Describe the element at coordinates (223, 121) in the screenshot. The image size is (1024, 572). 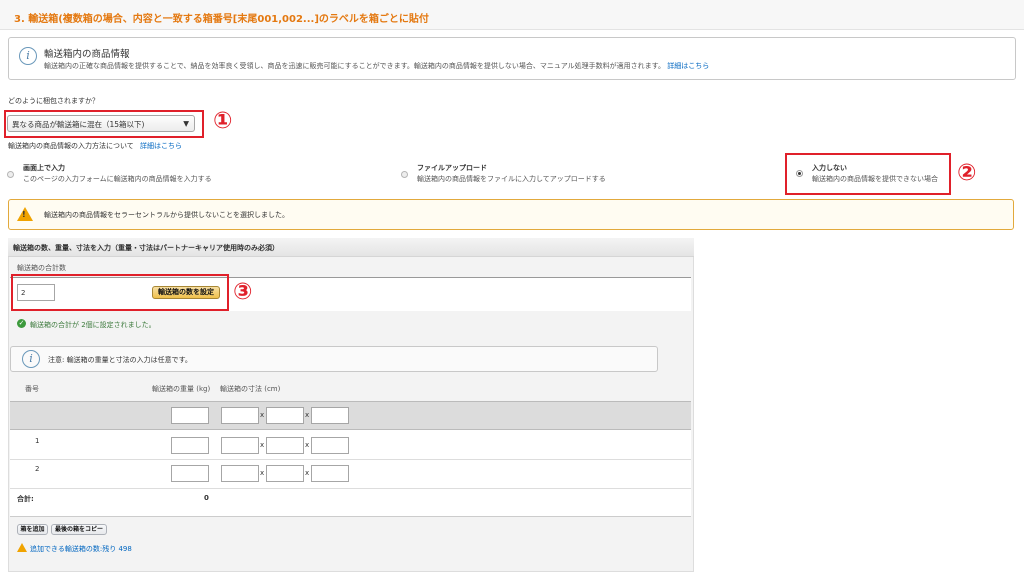
I see `callout-number-1: ①` at that location.